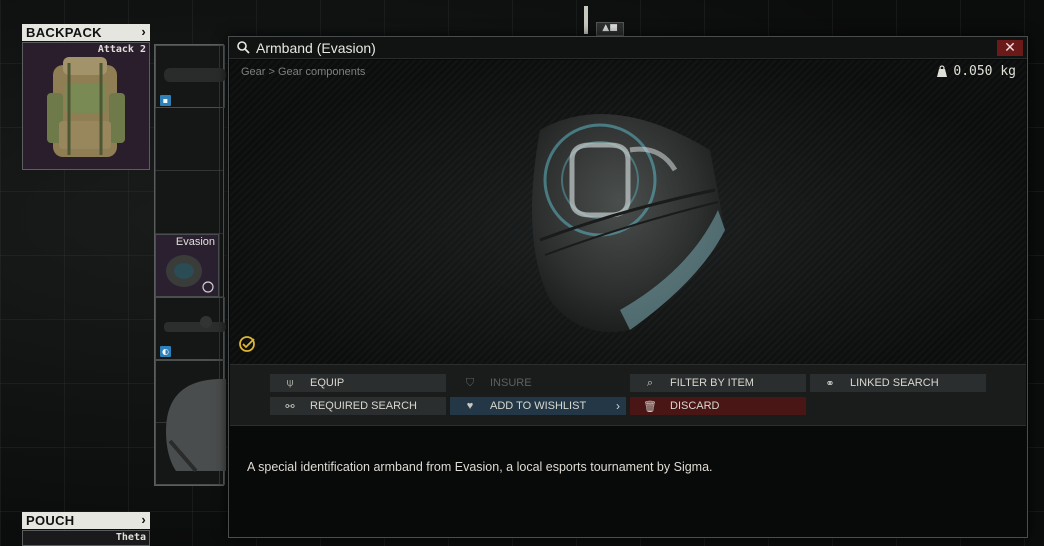  I want to click on close-button: ✕, so click(1010, 48).